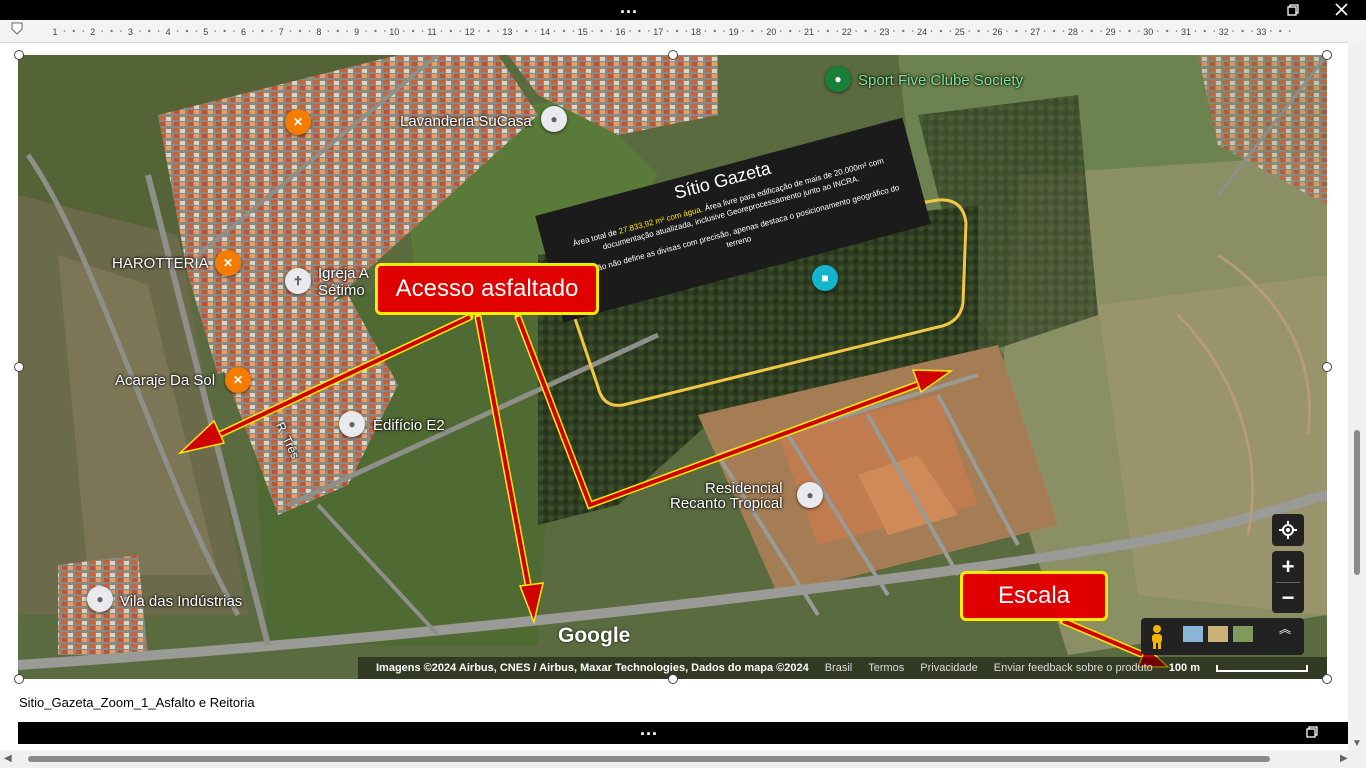 The height and width of the screenshot is (768, 1366). Describe the element at coordinates (838, 79) in the screenshot. I see `sport-five-pin-icon: ●` at that location.